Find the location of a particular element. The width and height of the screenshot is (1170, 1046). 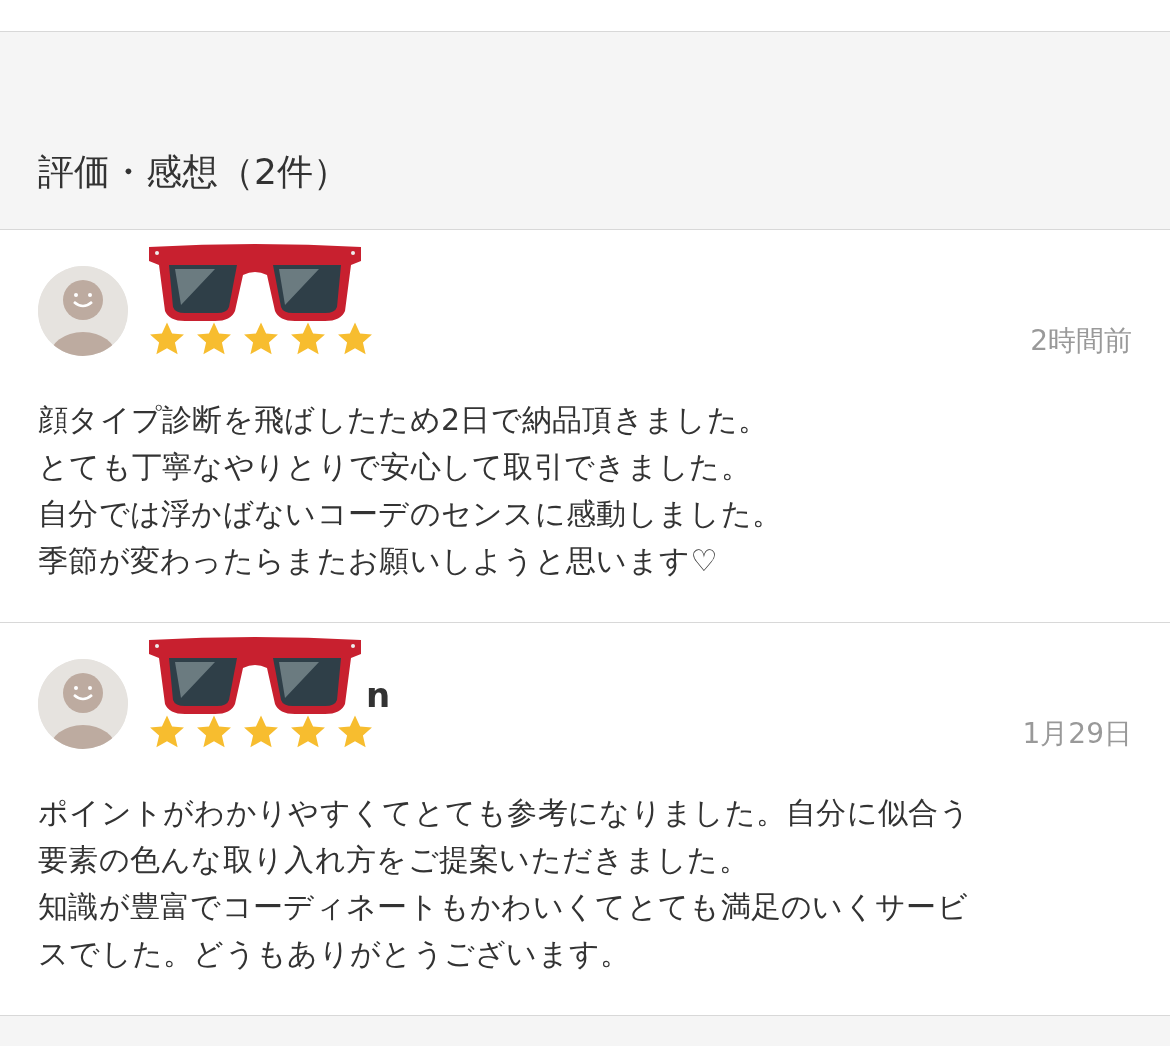

section-title: 評価・感想（2件） is located at coordinates (193, 171).